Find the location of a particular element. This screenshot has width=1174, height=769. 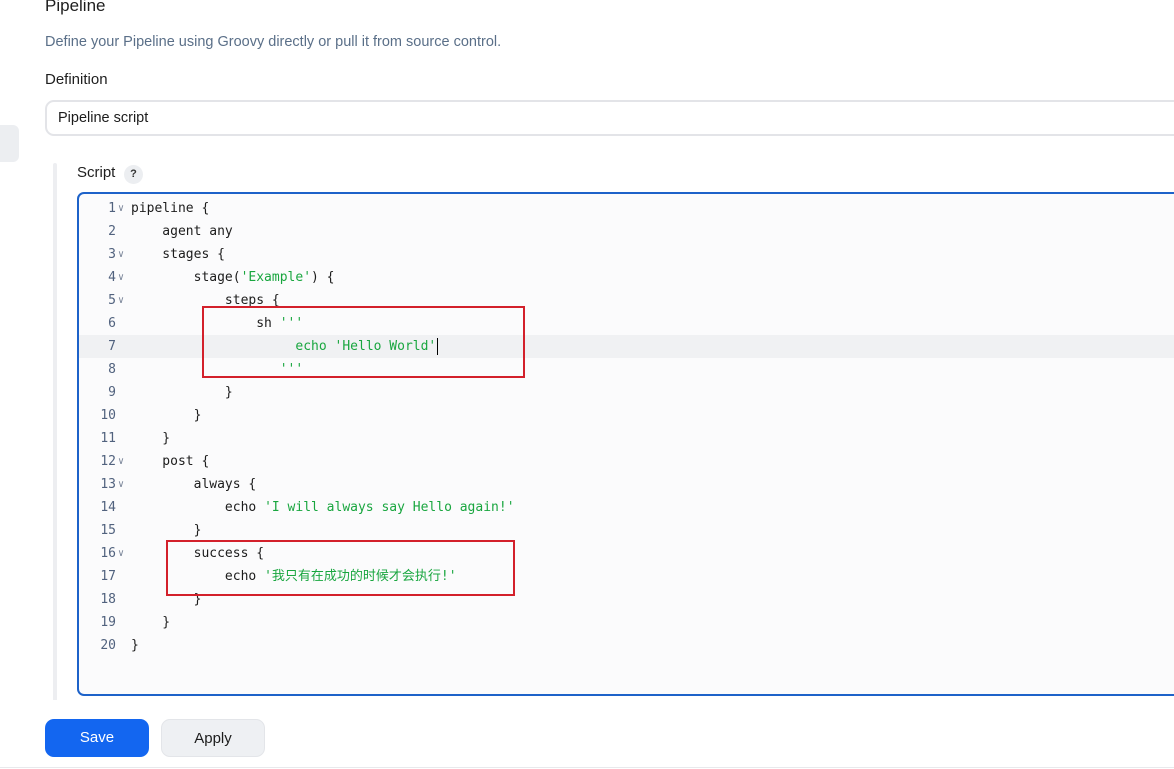

definition-select: Pipeline script is located at coordinates (609, 118).